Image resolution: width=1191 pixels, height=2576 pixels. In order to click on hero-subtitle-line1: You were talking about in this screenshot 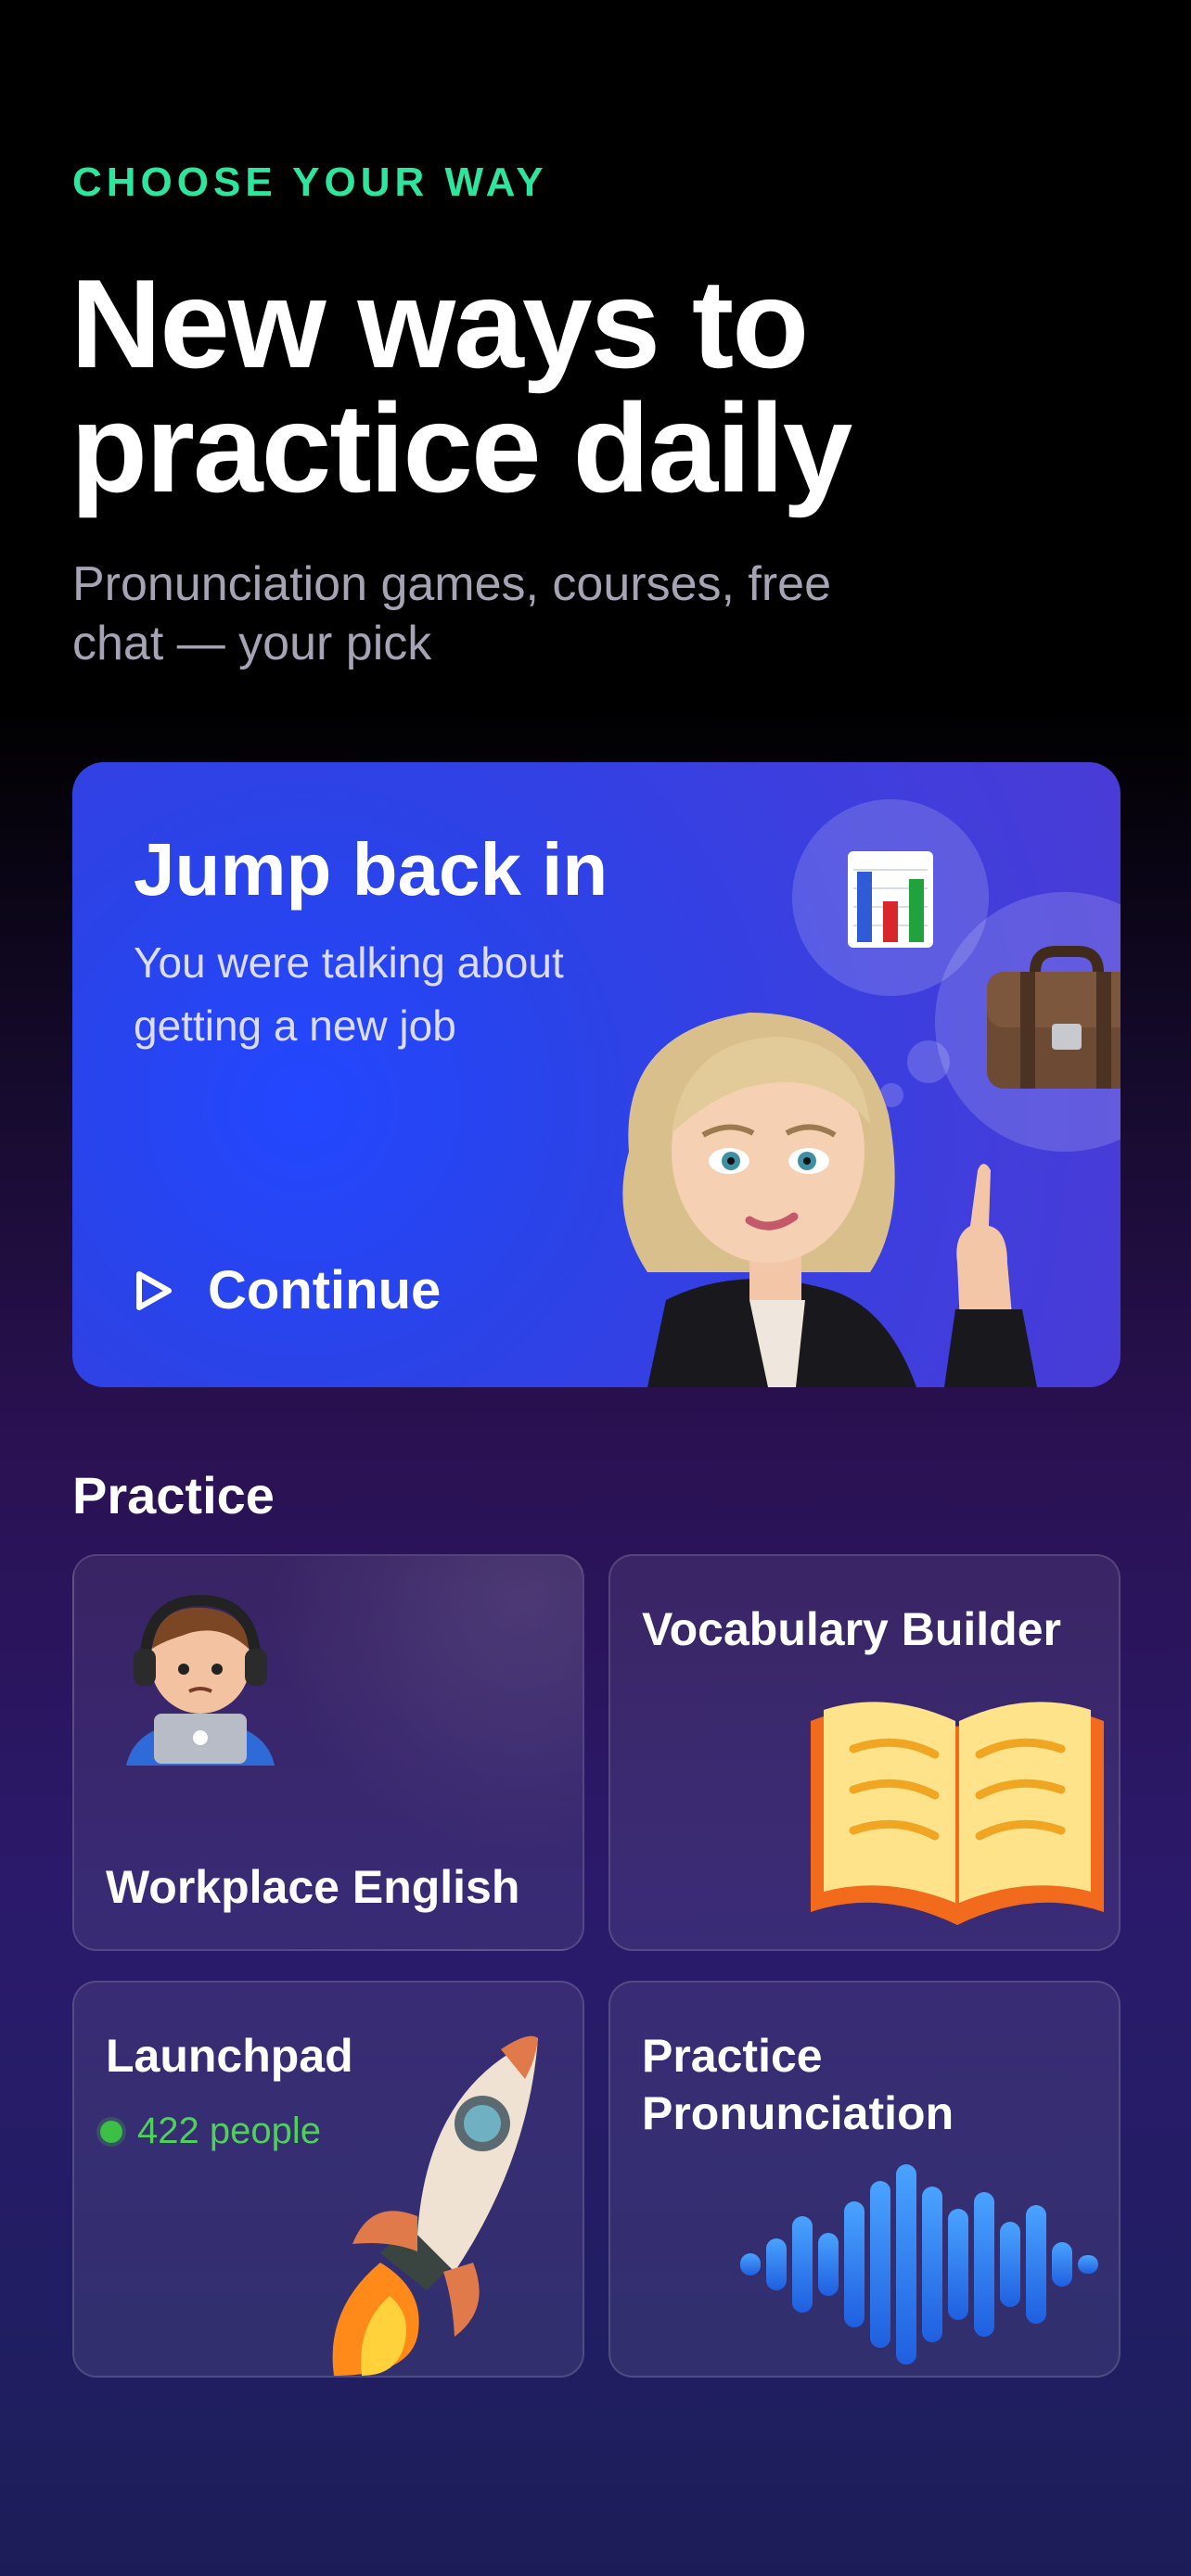, I will do `click(349, 963)`.